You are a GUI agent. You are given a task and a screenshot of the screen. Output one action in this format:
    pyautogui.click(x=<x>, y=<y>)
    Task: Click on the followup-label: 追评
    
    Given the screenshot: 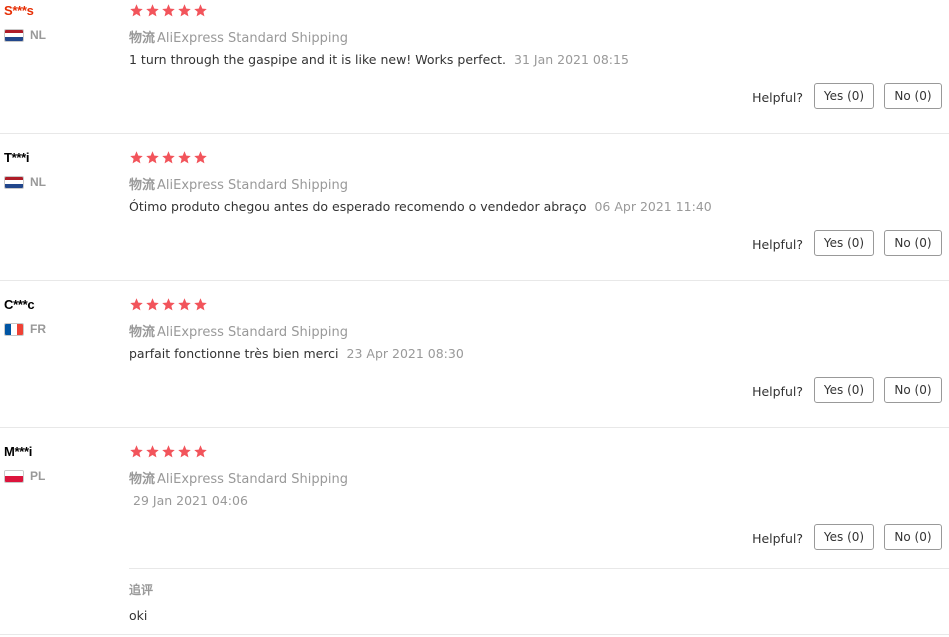 What is the action you would take?
    pyautogui.click(x=141, y=590)
    